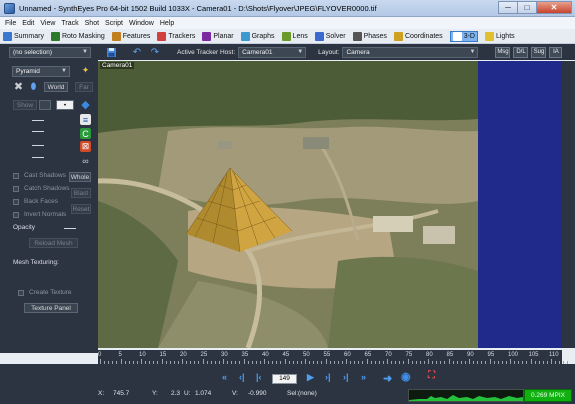 The width and height of the screenshot is (575, 404). Describe the element at coordinates (16, 189) in the screenshot. I see `catch-shadows-checkbox` at that location.